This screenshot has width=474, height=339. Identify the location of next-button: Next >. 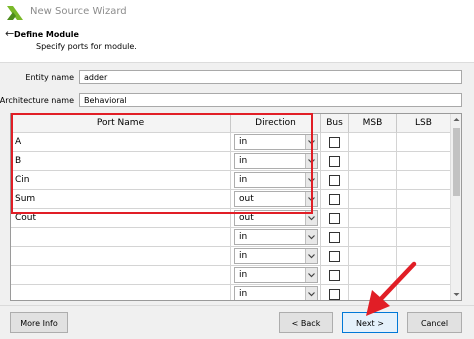
(370, 322).